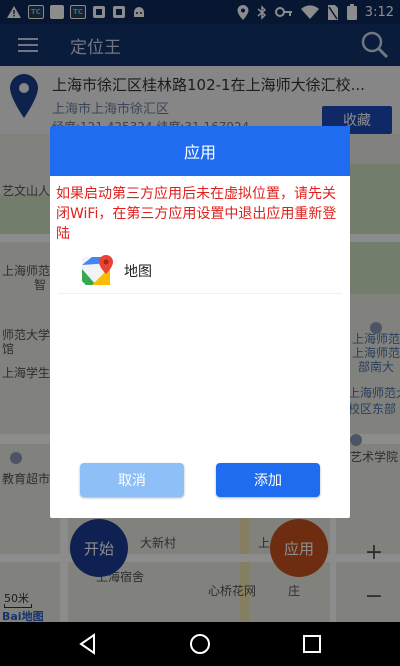 This screenshot has width=400, height=666. What do you see at coordinates (97, 269) in the screenshot?
I see `google-maps-icon` at bounding box center [97, 269].